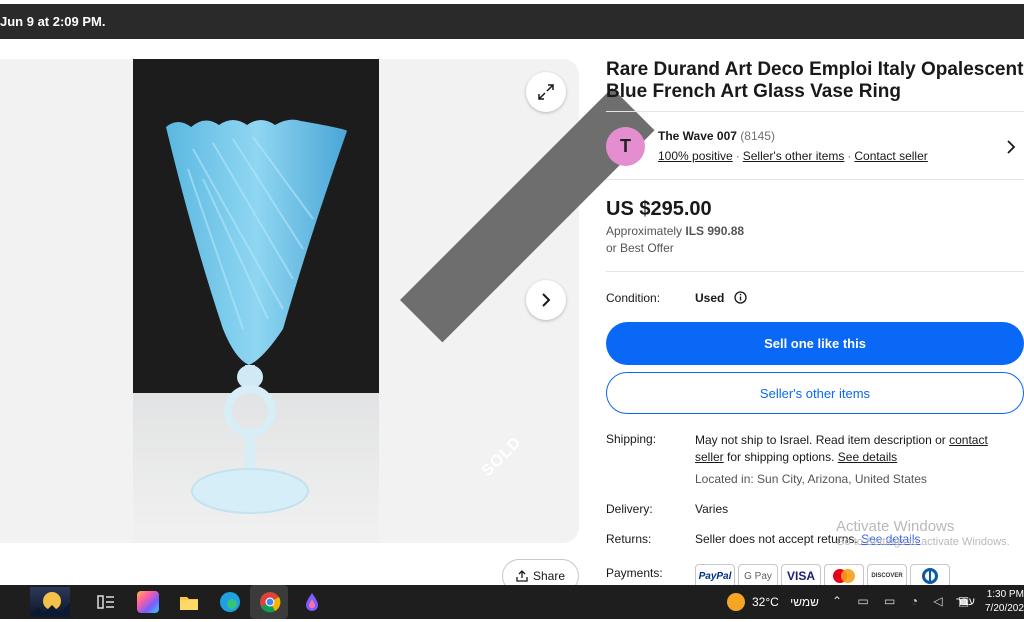 This screenshot has height=622, width=1024. What do you see at coordinates (757, 136) in the screenshot?
I see `seller-feedback-count: (8145)` at bounding box center [757, 136].